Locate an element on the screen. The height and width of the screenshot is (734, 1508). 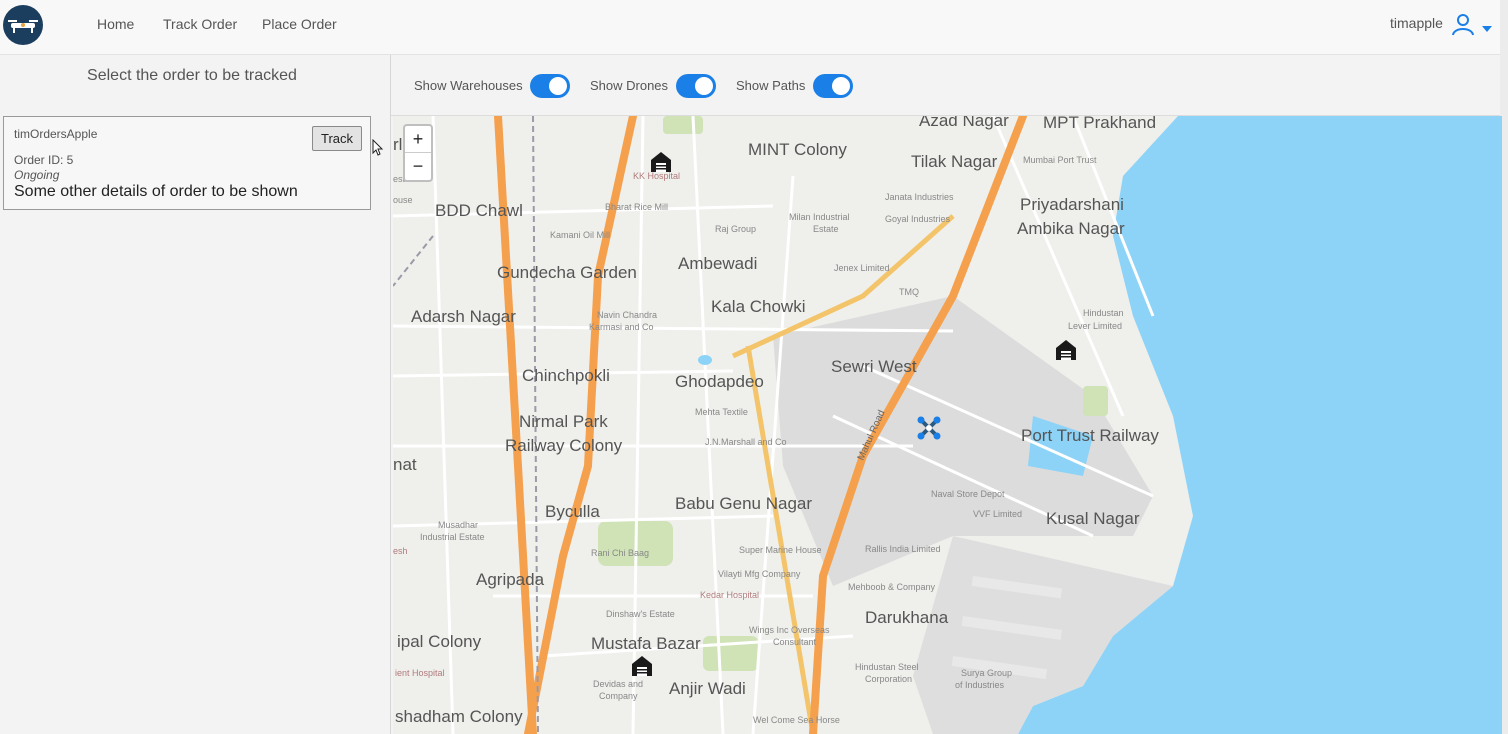
map-label: MPT Prakhand is located at coordinates (1099, 124).